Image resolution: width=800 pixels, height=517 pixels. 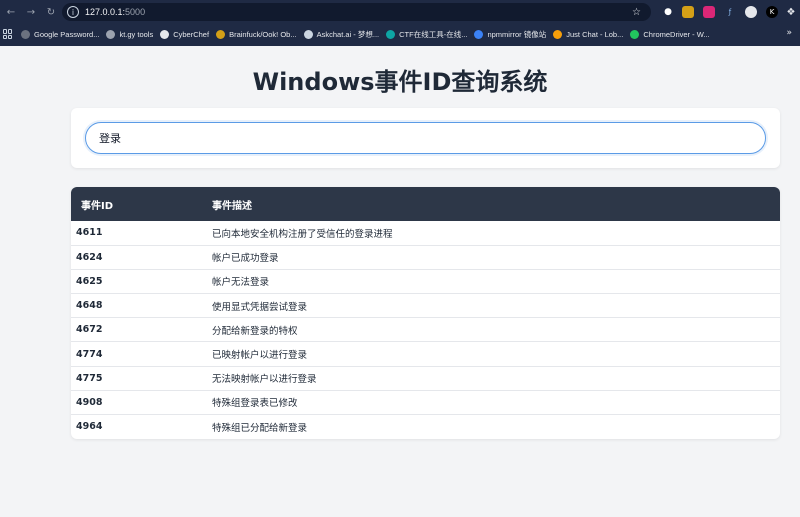 I want to click on page-title: Windows事件ID查询系统, so click(x=400, y=82).